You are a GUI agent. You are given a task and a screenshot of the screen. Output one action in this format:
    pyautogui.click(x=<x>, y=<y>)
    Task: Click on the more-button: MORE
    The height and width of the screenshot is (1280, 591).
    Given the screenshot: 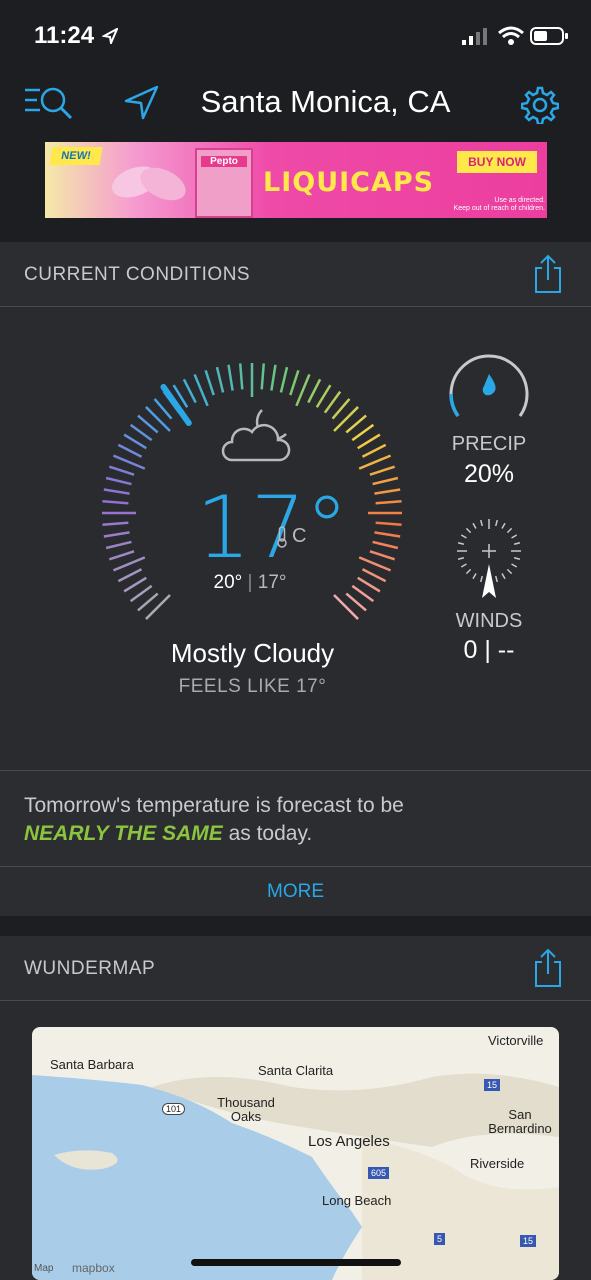 What is the action you would take?
    pyautogui.click(x=295, y=891)
    